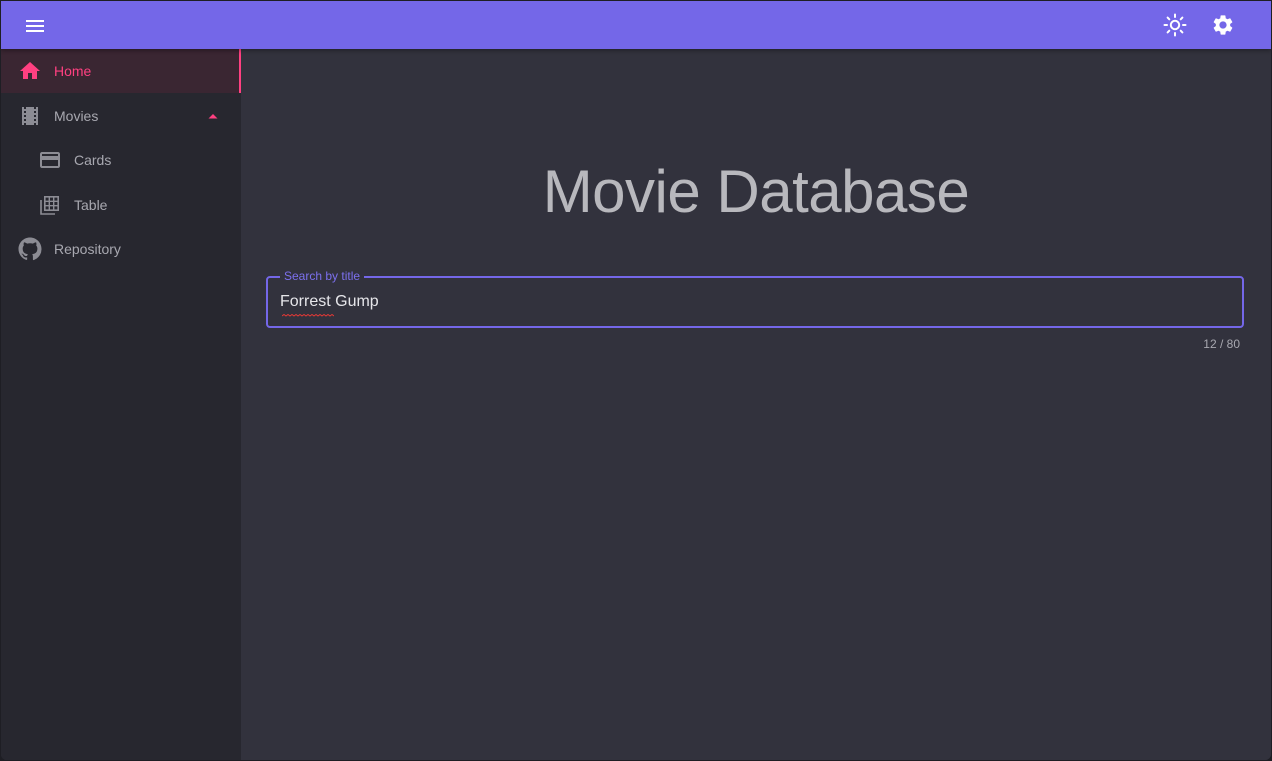 The height and width of the screenshot is (761, 1272). Describe the element at coordinates (121, 160) in the screenshot. I see `nav-item-cards: Cards` at that location.